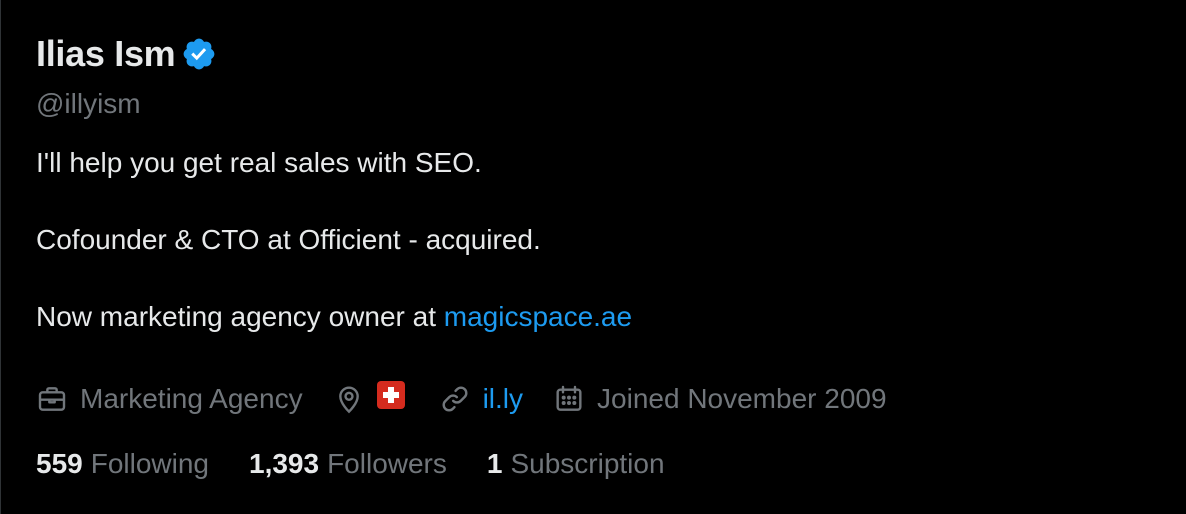  Describe the element at coordinates (191, 398) in the screenshot. I see `category-label: Marketing Agency` at that location.